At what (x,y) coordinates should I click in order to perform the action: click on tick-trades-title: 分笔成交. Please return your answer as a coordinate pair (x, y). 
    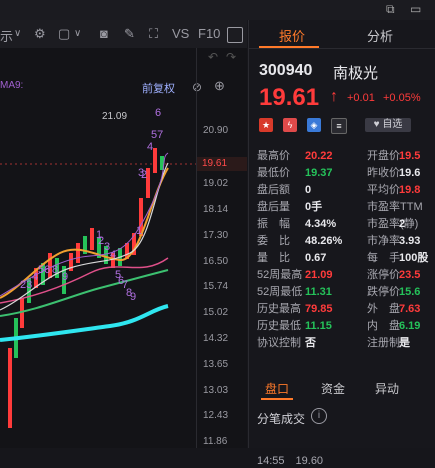
    Looking at the image, I should click on (281, 419).